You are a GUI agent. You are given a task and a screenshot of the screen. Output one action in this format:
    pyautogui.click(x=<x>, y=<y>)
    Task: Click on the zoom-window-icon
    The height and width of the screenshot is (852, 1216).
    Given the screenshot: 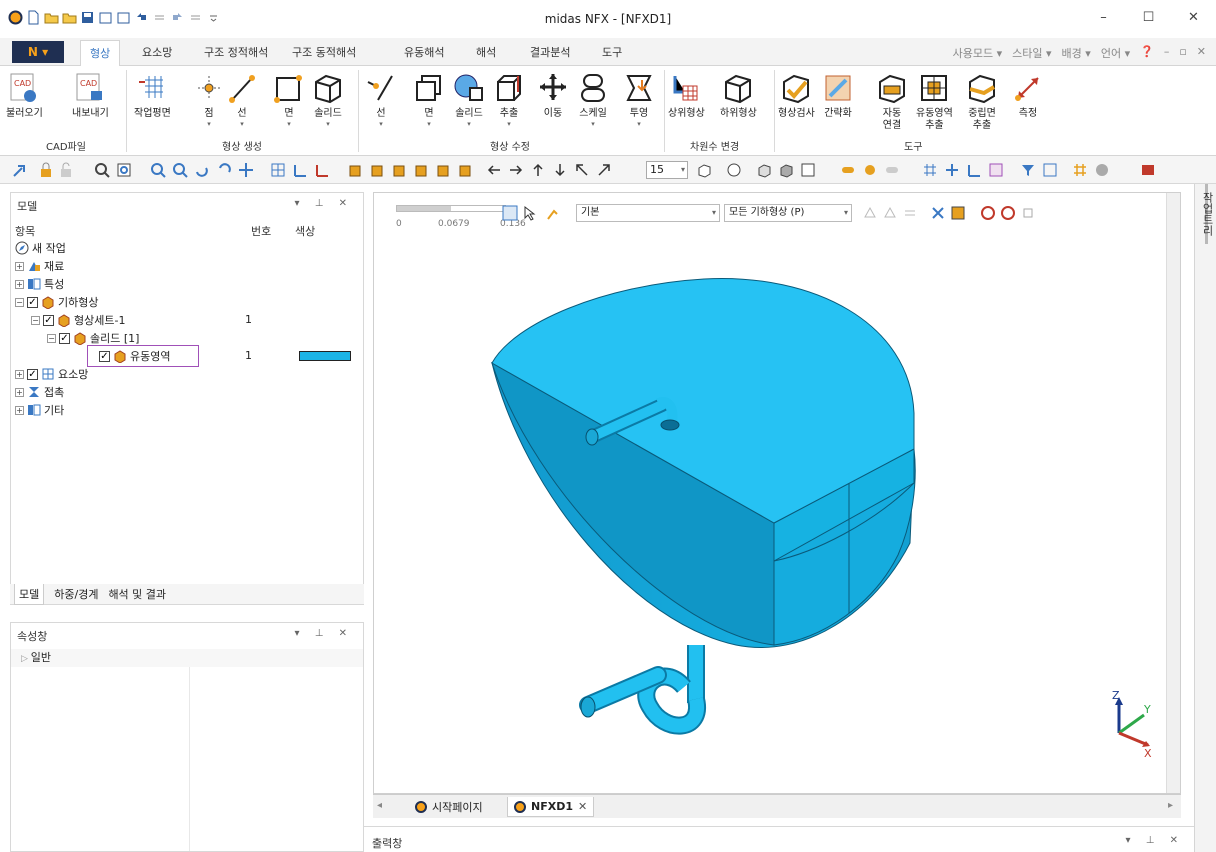 What is the action you would take?
    pyautogui.click(x=124, y=170)
    